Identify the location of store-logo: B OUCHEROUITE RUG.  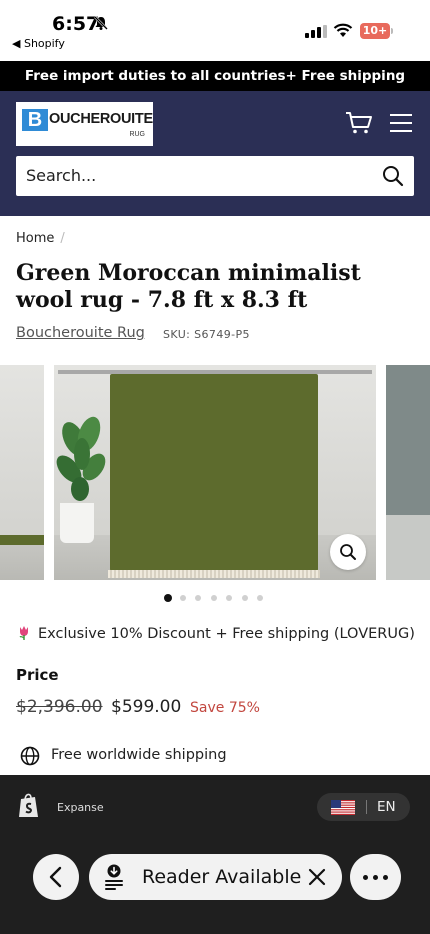
(84, 124).